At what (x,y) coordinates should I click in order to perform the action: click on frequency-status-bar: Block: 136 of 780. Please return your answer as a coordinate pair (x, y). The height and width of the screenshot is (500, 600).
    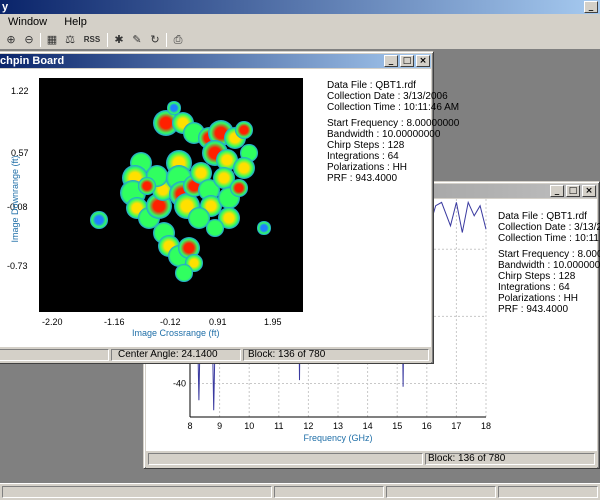
    Looking at the image, I should click on (371, 459).